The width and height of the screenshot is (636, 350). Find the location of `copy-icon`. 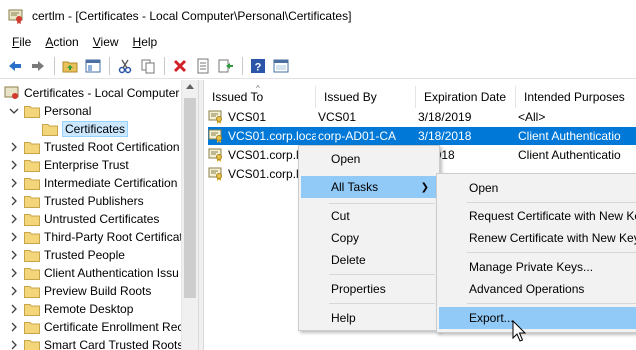

copy-icon is located at coordinates (148, 66).